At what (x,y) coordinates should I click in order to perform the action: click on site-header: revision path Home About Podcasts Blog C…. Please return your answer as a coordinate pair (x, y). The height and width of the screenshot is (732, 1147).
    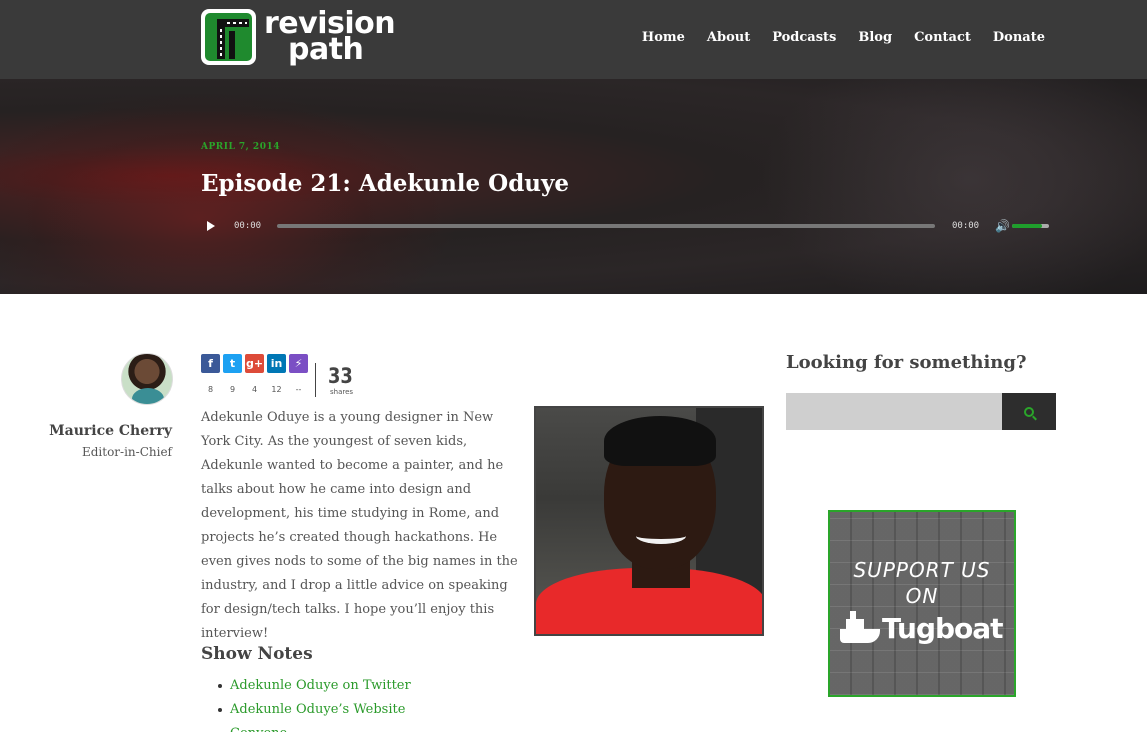
    Looking at the image, I should click on (573, 39).